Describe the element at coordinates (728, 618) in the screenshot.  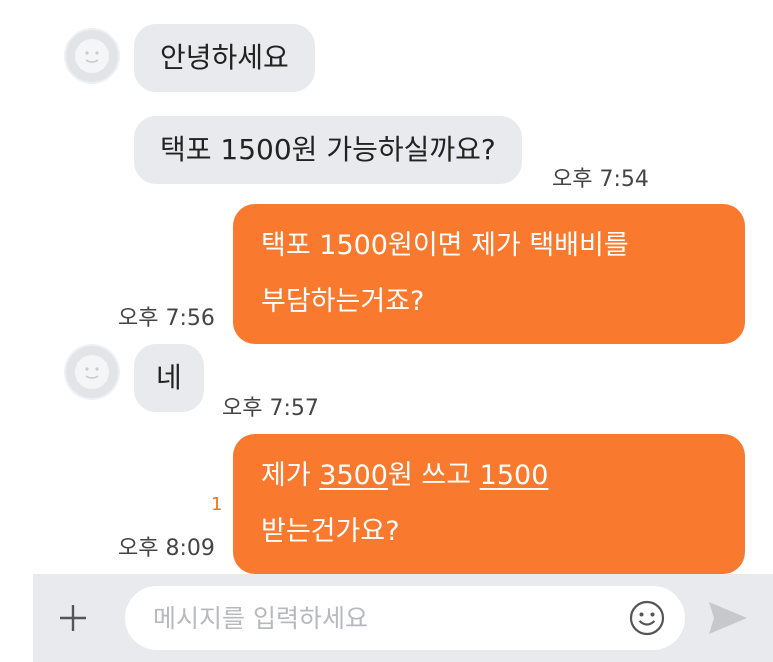
I see `send-icon` at that location.